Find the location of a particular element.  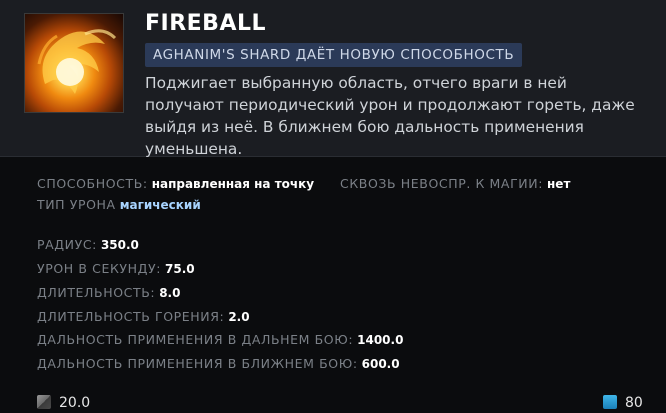

melee-cast-range-label: ДАЛЬНОСТЬ ПРИМЕНЕНИЯ В БЛИЖНЕМ БОЮ: is located at coordinates (197, 363).